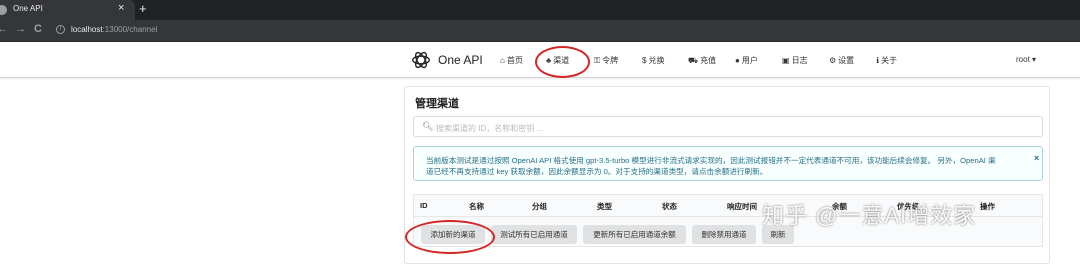 This screenshot has height=267, width=1080. I want to click on watermark: 知乎 @一意AI增效家, so click(869, 215).